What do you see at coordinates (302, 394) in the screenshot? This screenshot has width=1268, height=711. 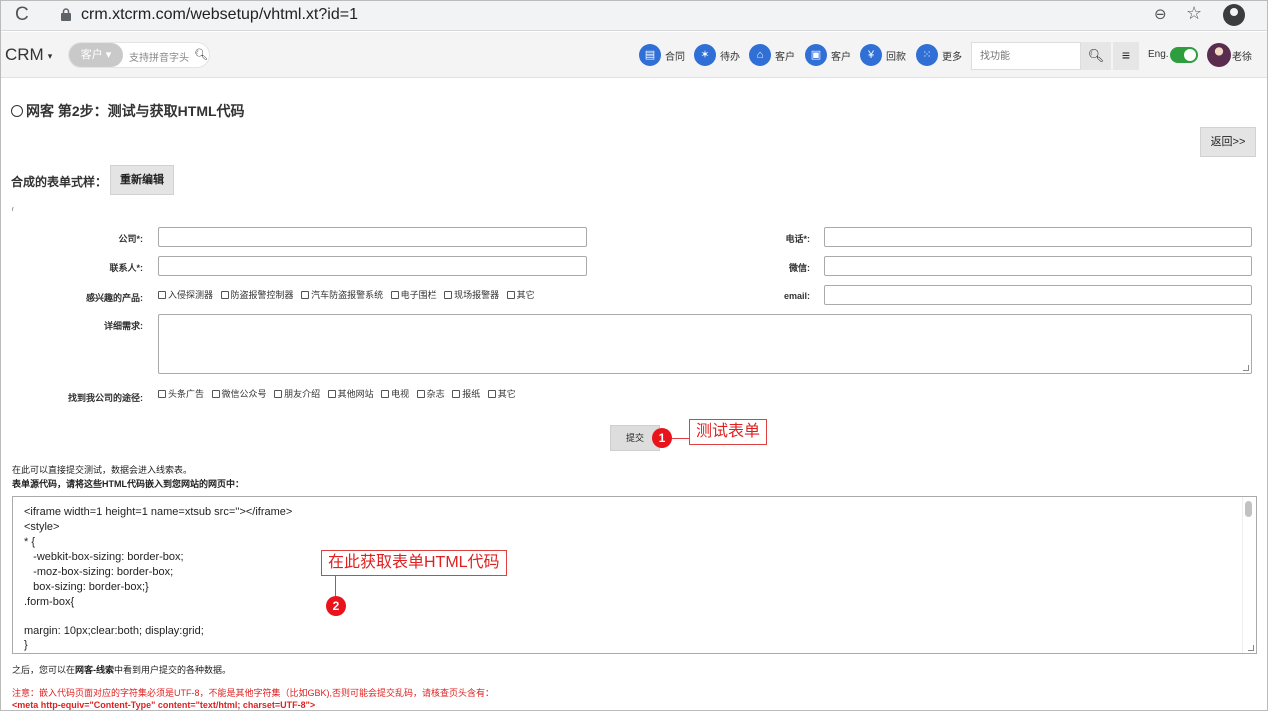 I see `option-label: 朋友介绍` at bounding box center [302, 394].